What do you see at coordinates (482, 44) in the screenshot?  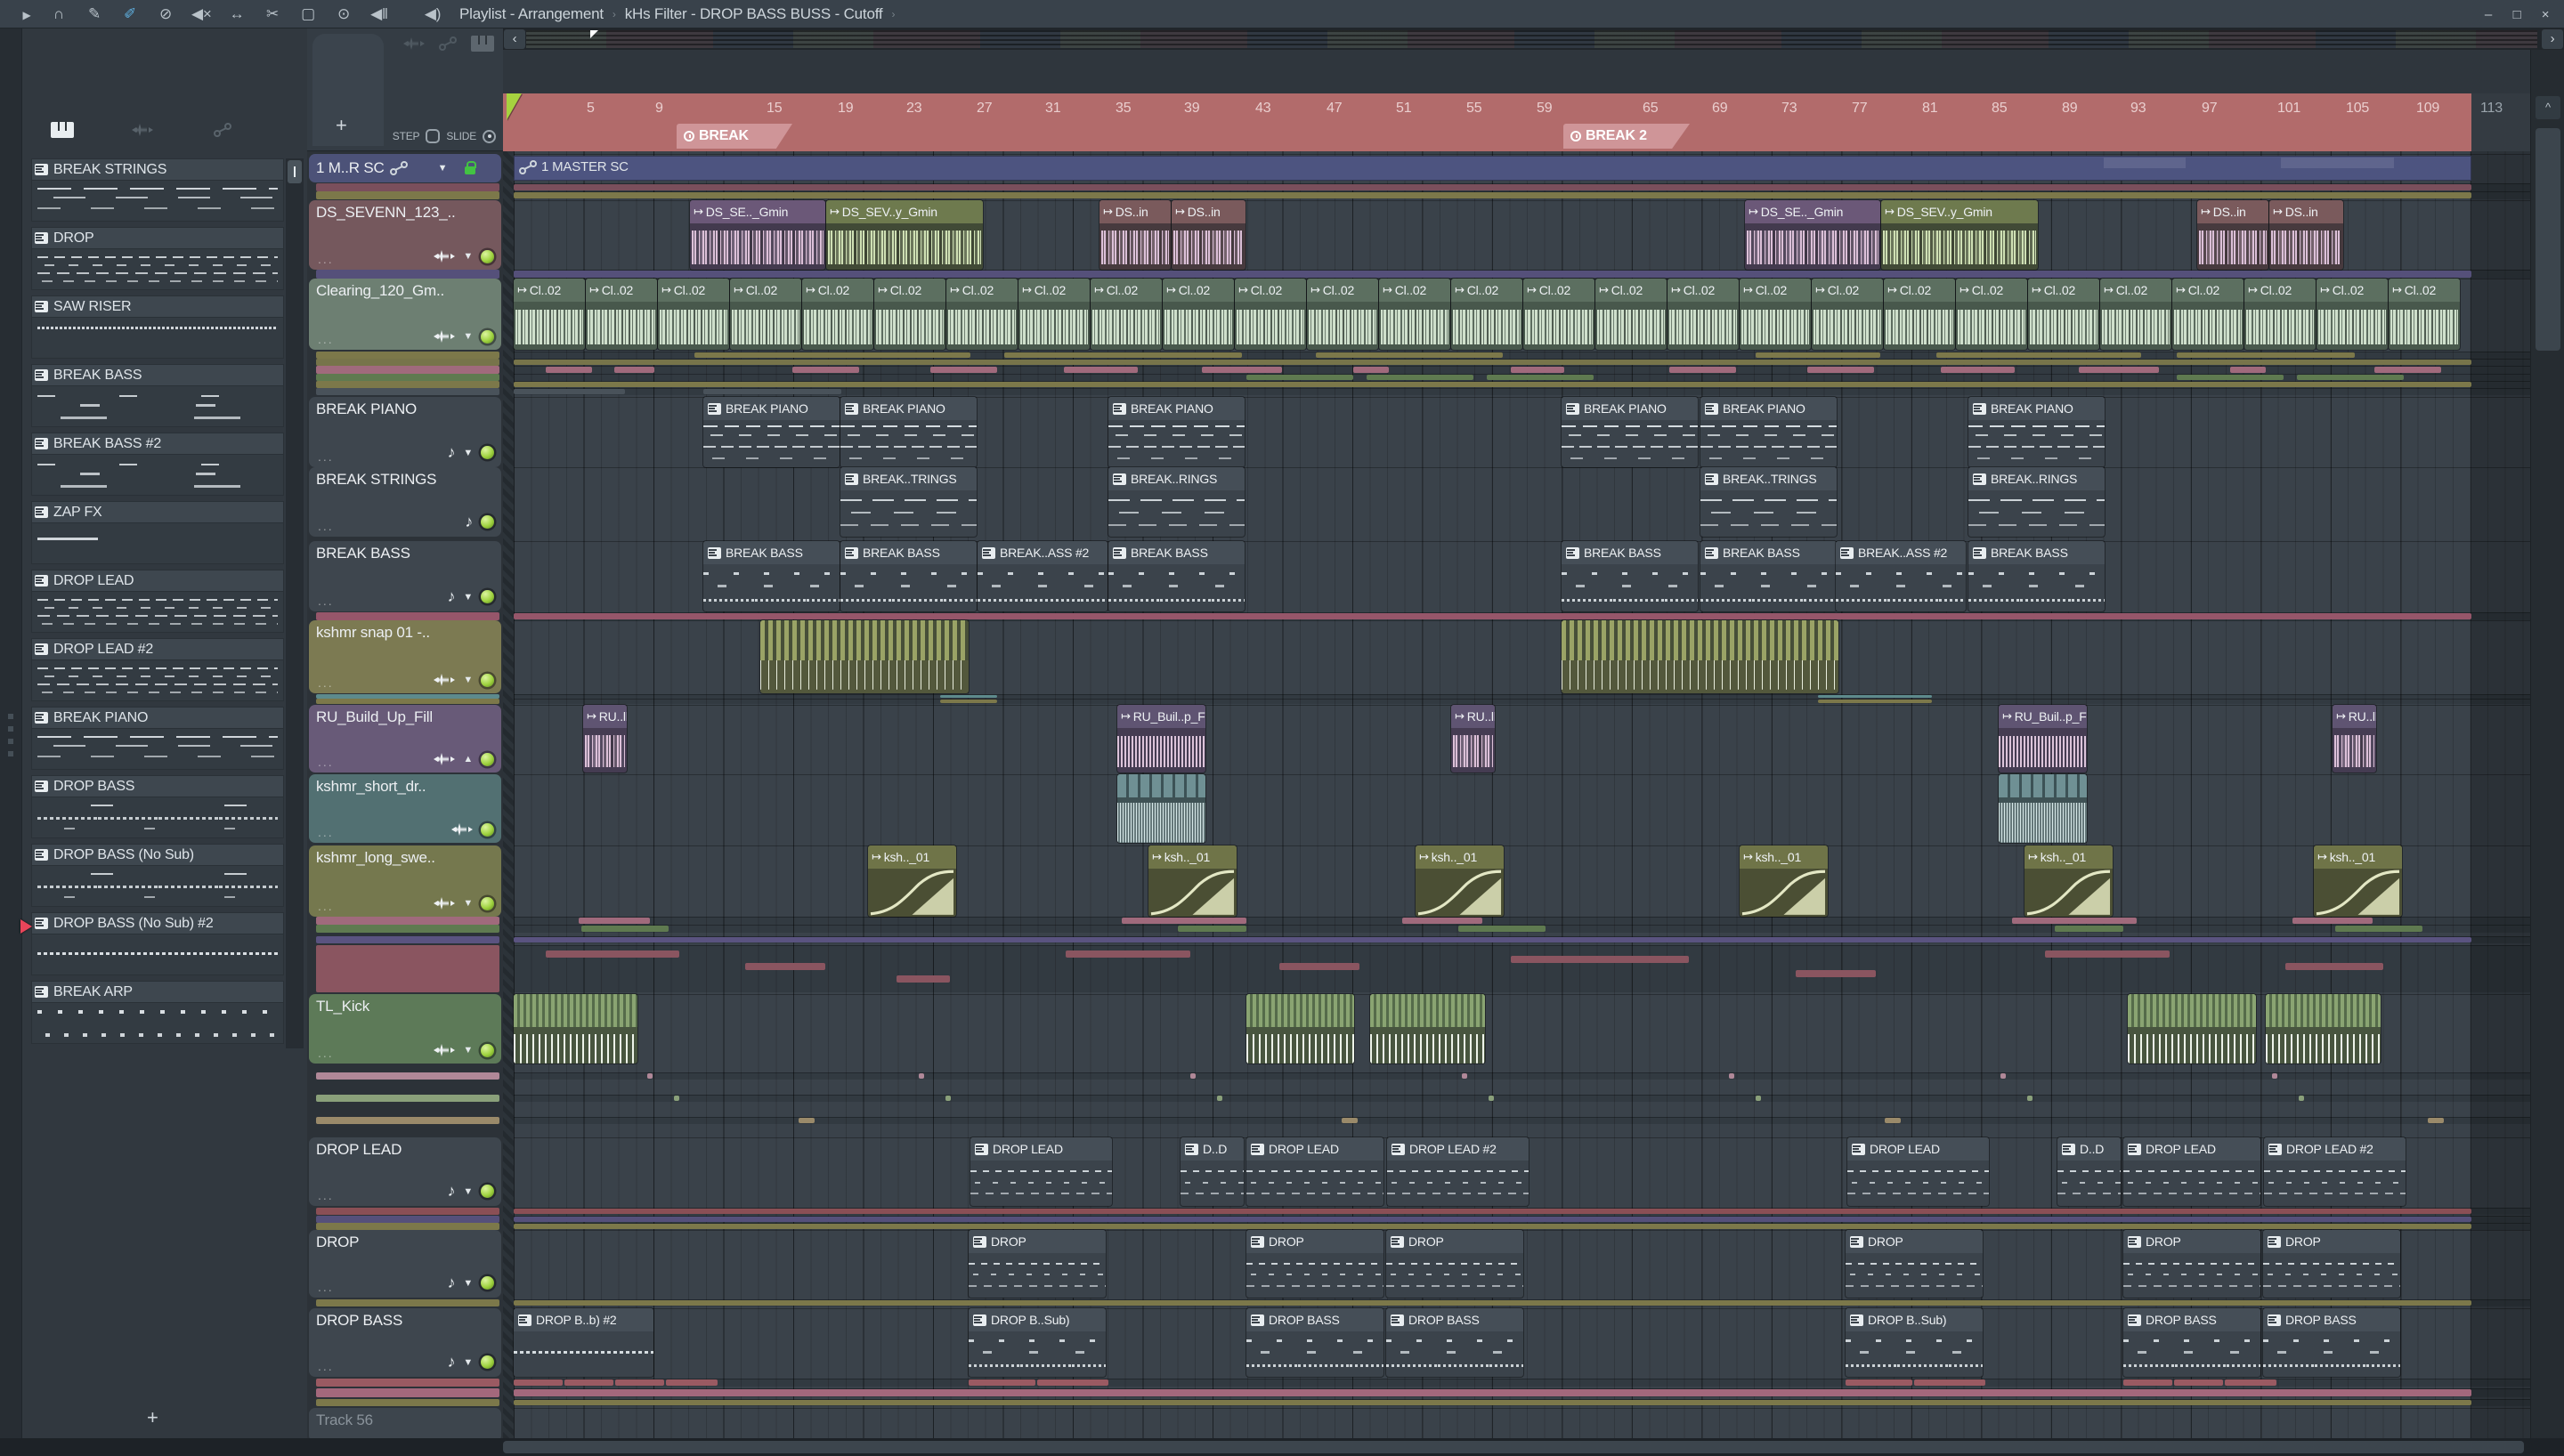 I see `corner-tab-patterns-icon` at bounding box center [482, 44].